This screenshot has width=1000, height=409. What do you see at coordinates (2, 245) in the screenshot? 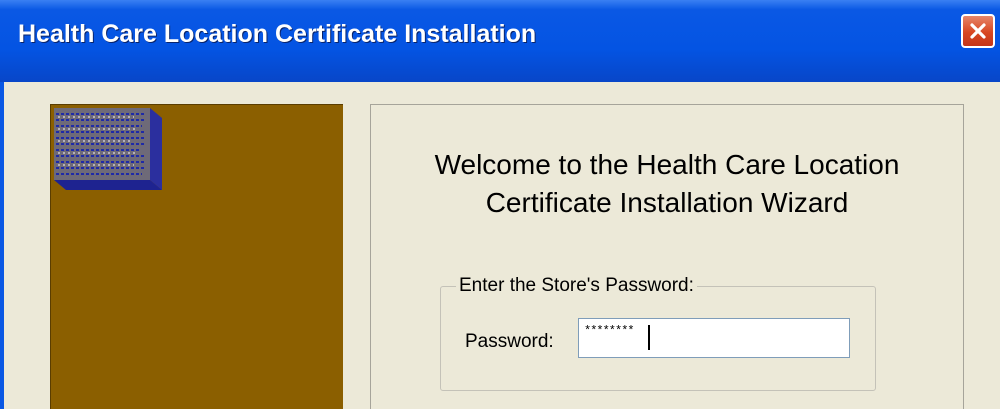
I see `window-border` at bounding box center [2, 245].